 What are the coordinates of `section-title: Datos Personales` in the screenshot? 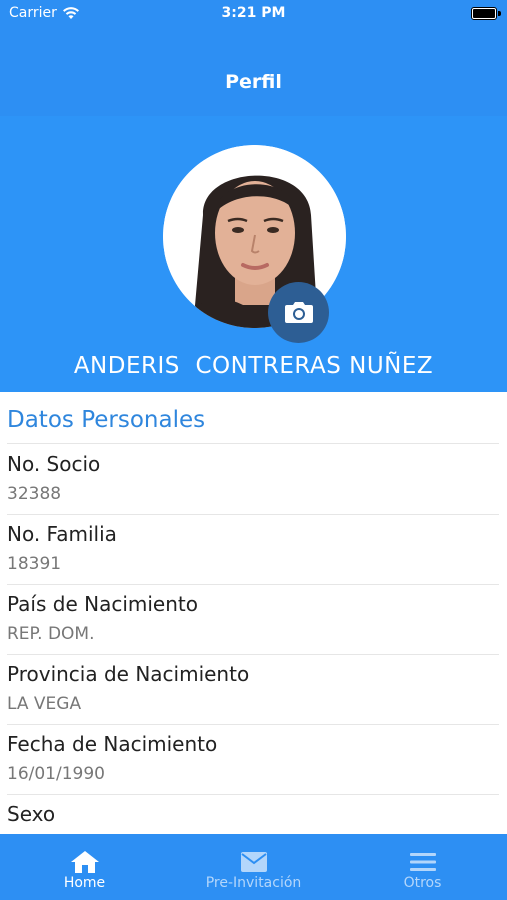 It's located at (106, 420).